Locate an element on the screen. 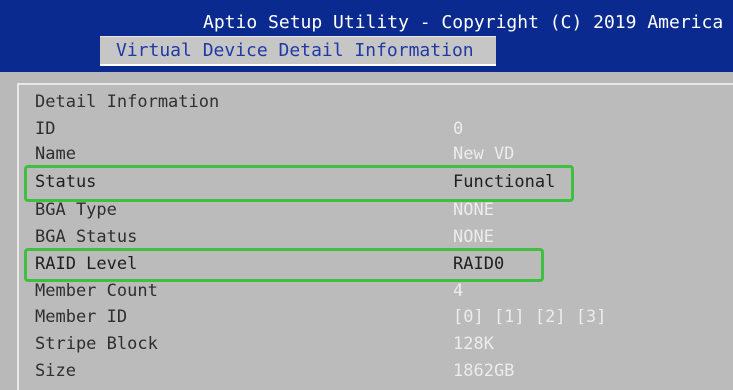 This screenshot has width=733, height=390. row-label: BGA Type is located at coordinates (76, 210).